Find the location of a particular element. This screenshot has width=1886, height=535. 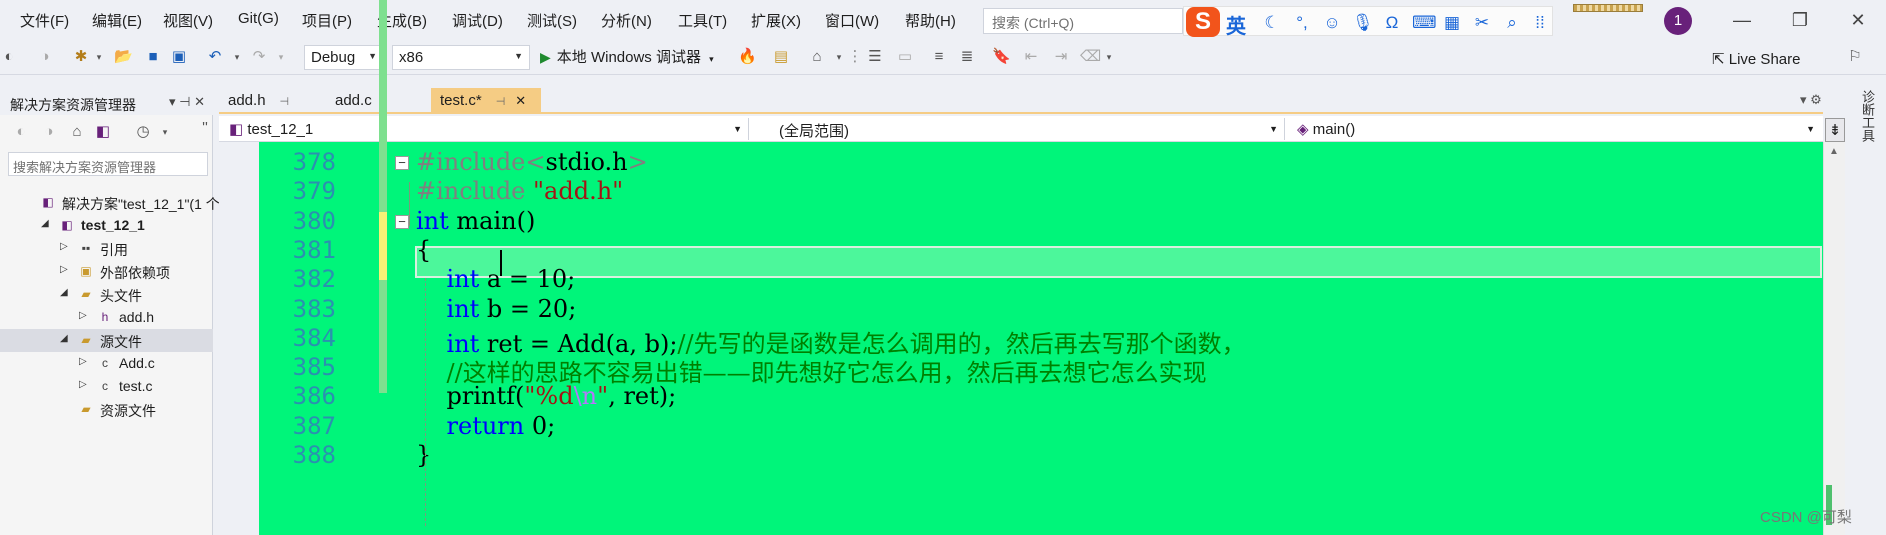

more-icon: '' is located at coordinates (205, 128).